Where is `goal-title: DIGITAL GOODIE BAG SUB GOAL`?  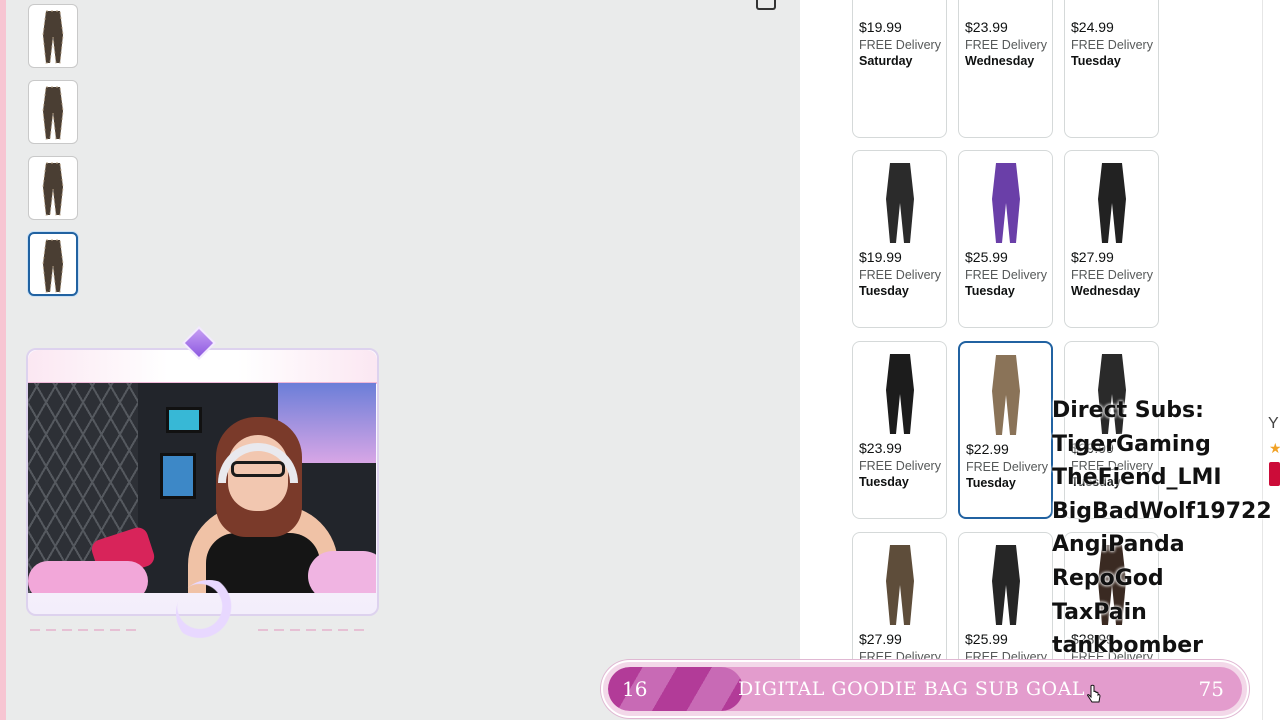
goal-title: DIGITAL GOODIE BAG SUB GOAL is located at coordinates (911, 689).